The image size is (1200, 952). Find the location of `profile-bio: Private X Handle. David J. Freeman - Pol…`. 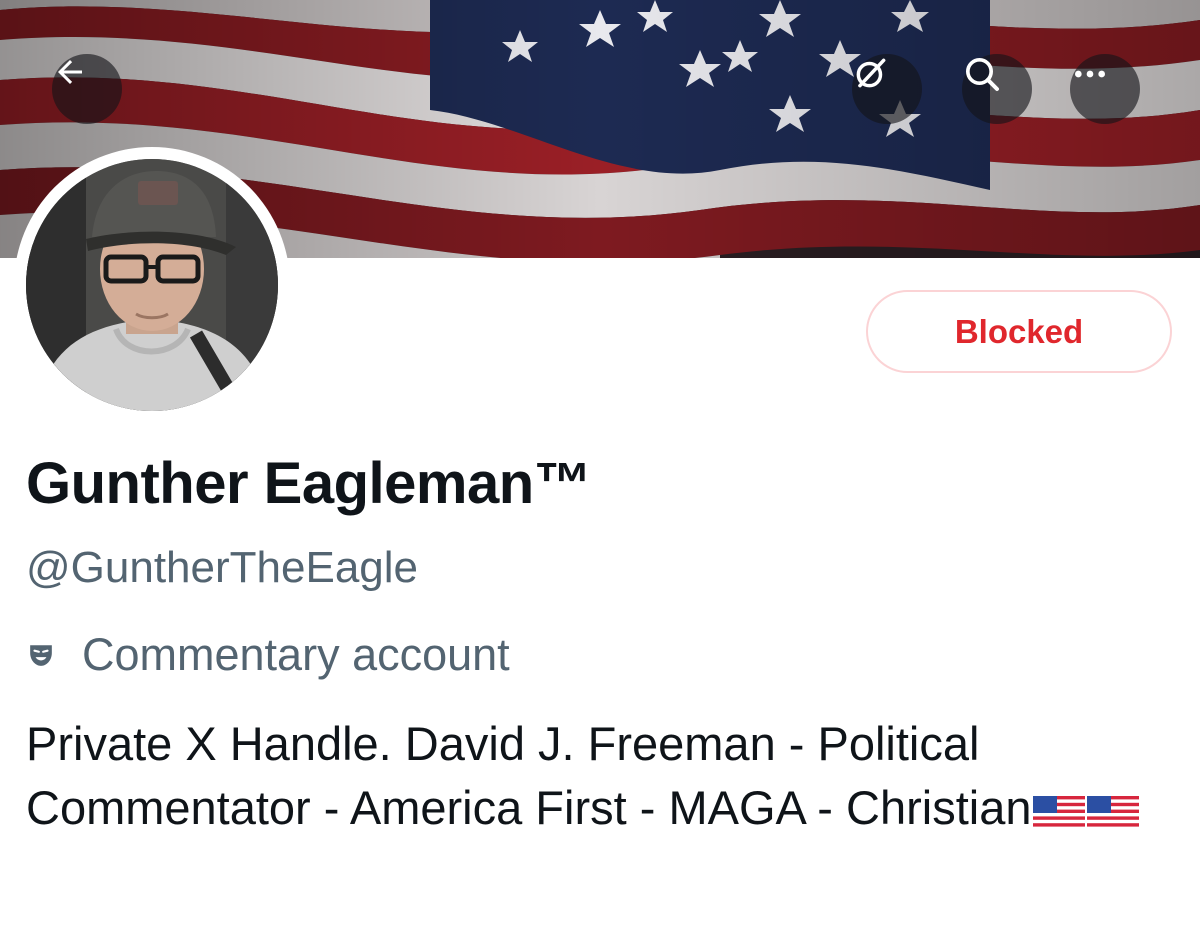

profile-bio: Private X Handle. David J. Freeman - Pol… is located at coordinates (606, 776).